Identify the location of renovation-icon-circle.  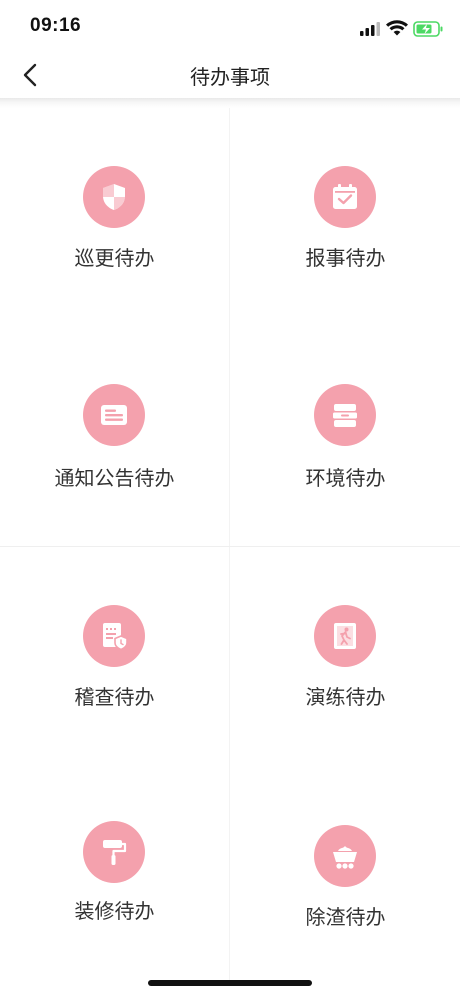
(114, 852).